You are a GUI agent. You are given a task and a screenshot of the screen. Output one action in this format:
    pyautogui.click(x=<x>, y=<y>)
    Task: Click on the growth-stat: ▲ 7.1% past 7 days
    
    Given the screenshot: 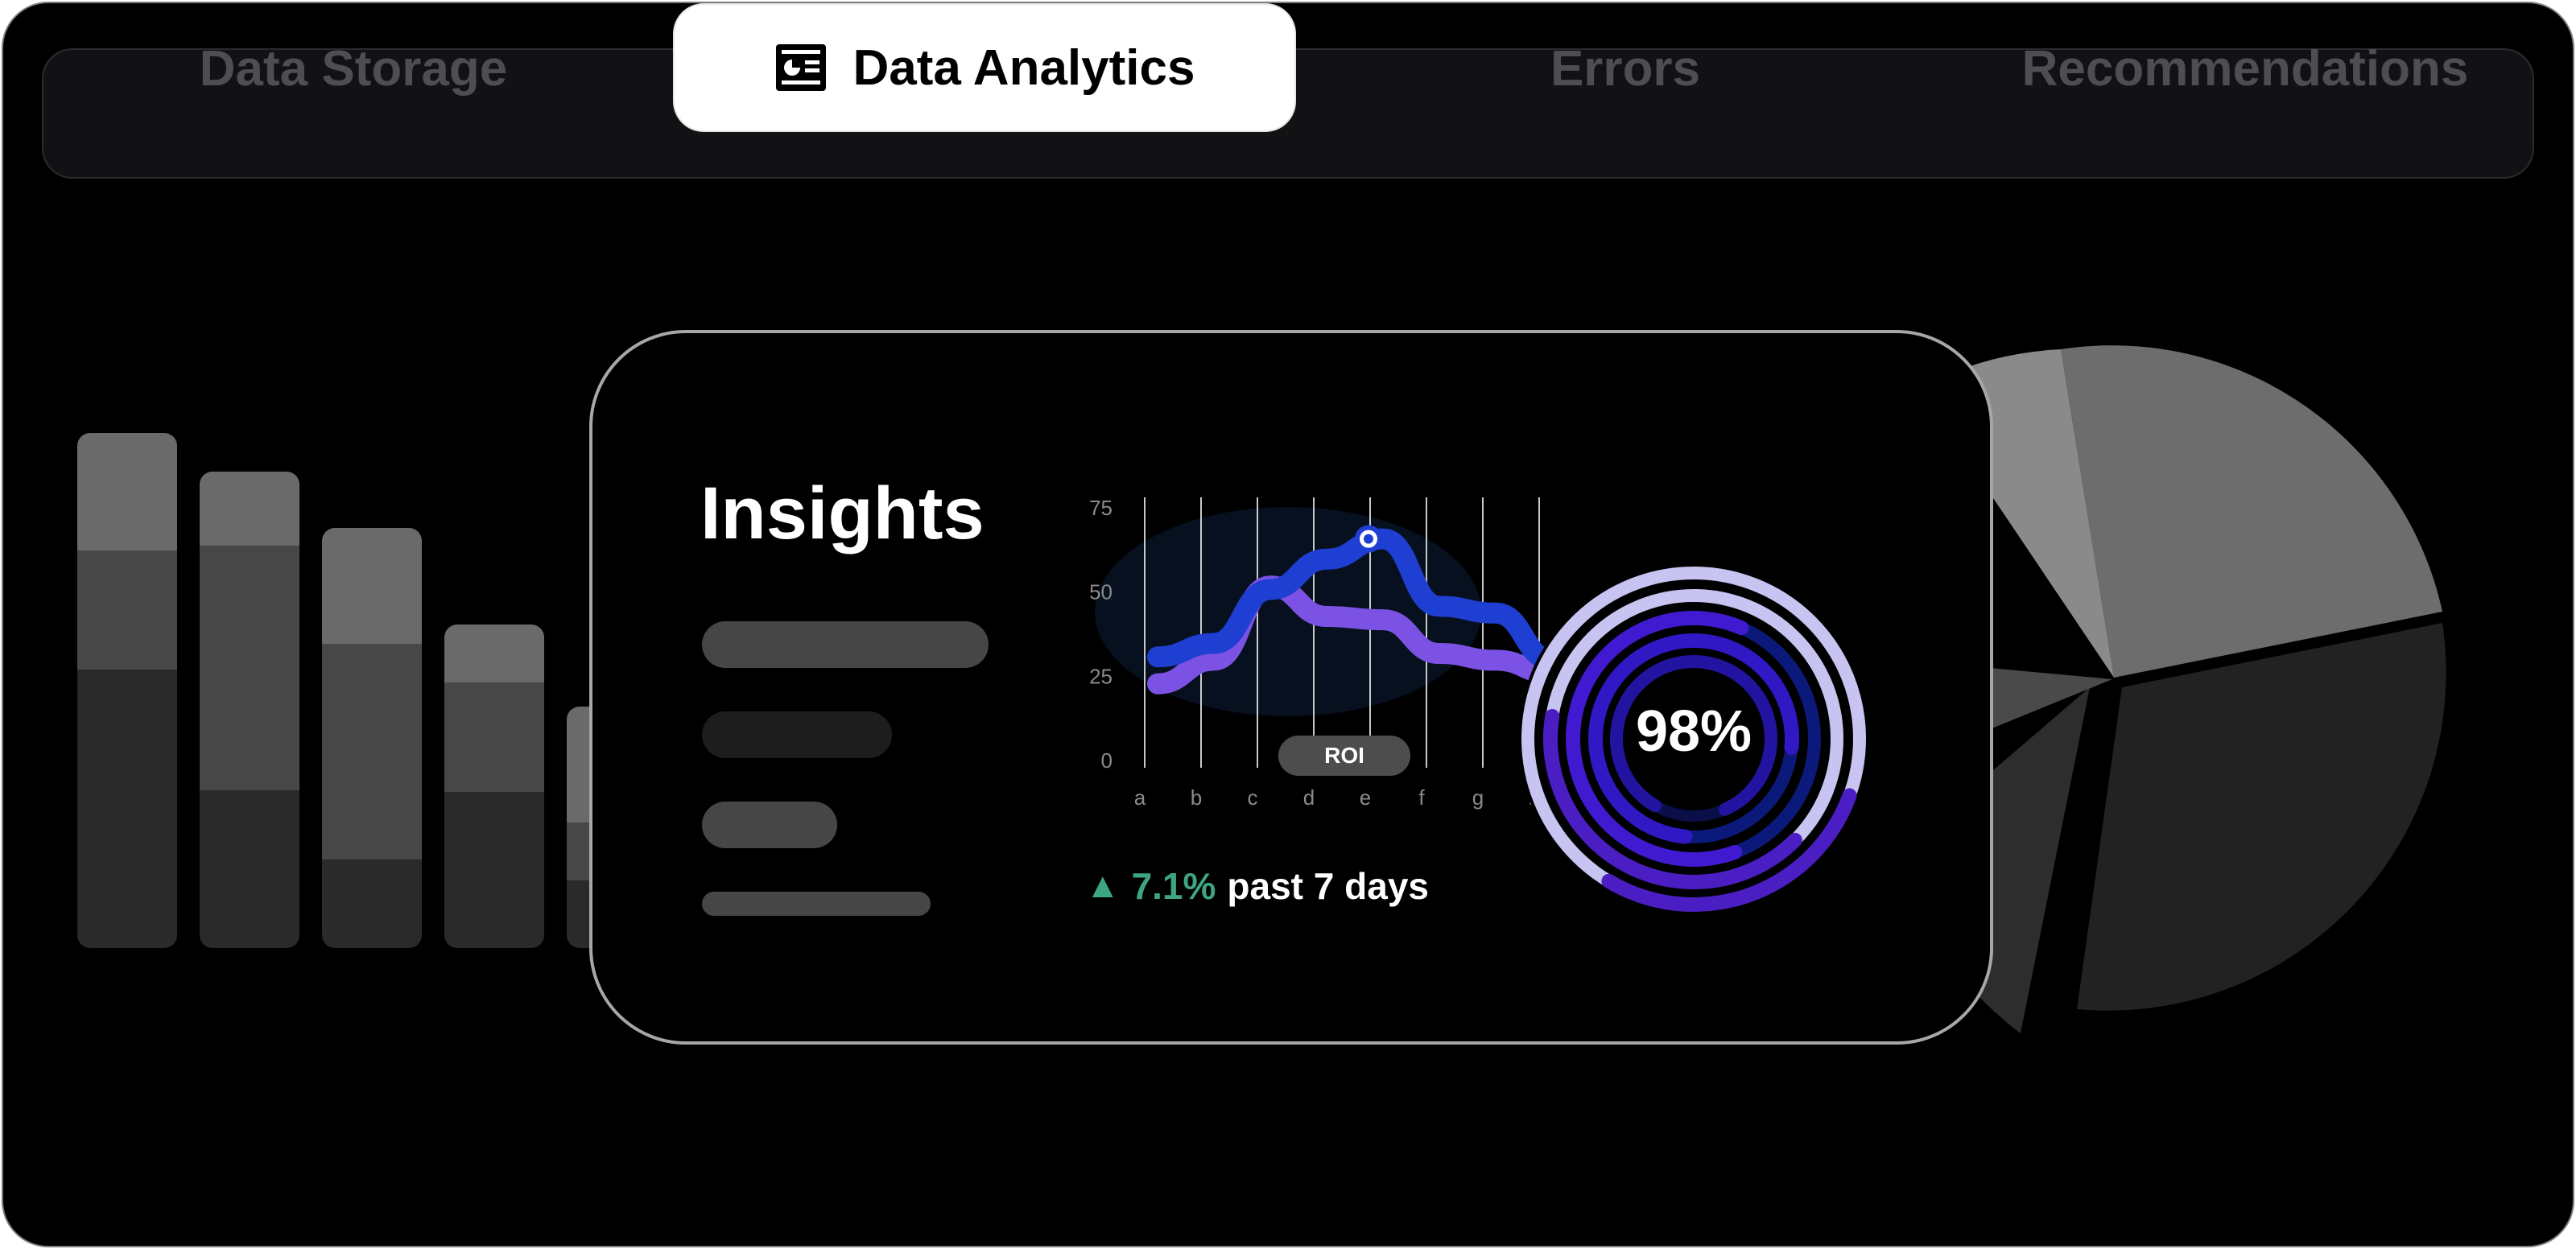 What is the action you would take?
    pyautogui.click(x=1257, y=886)
    